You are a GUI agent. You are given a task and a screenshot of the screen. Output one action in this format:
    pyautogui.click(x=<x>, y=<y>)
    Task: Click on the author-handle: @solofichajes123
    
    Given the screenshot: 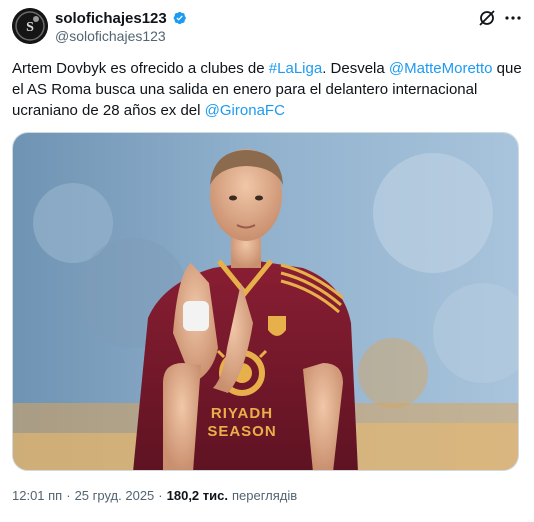 What is the action you would take?
    pyautogui.click(x=110, y=36)
    